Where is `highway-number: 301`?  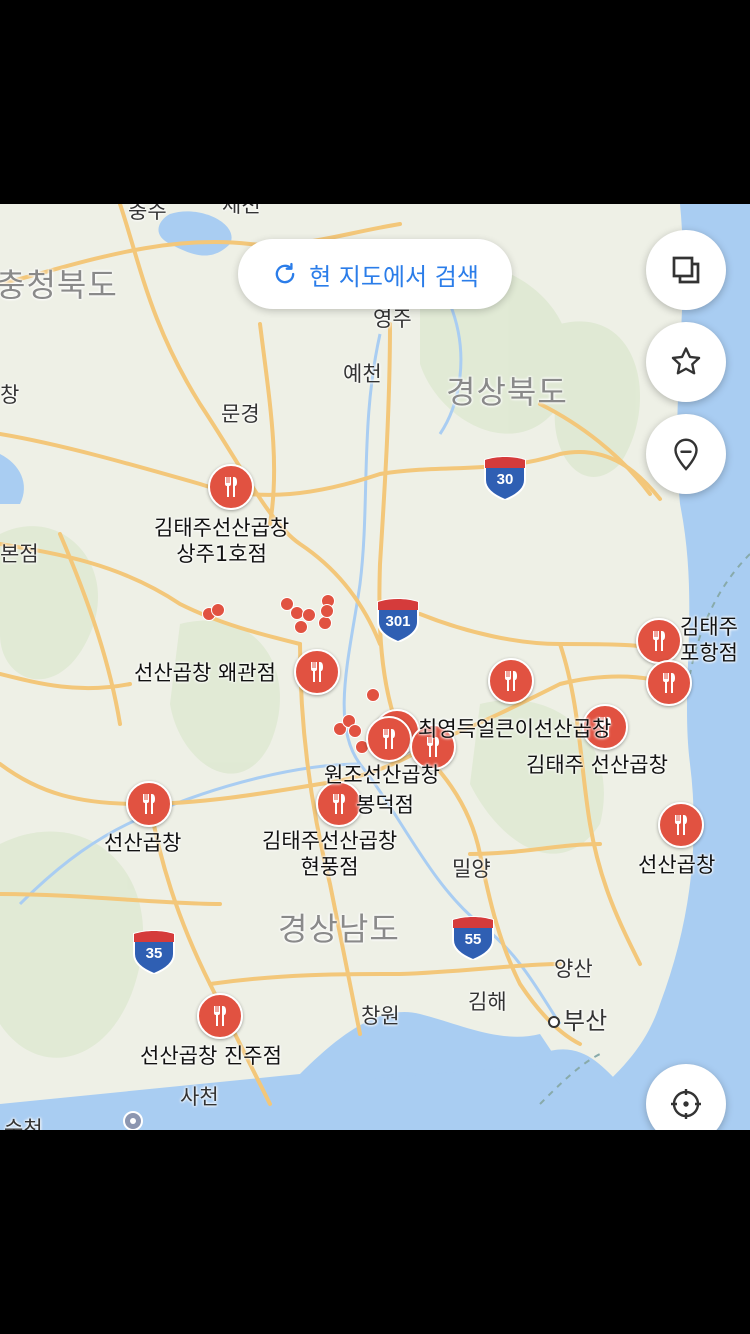 highway-number: 301 is located at coordinates (398, 621).